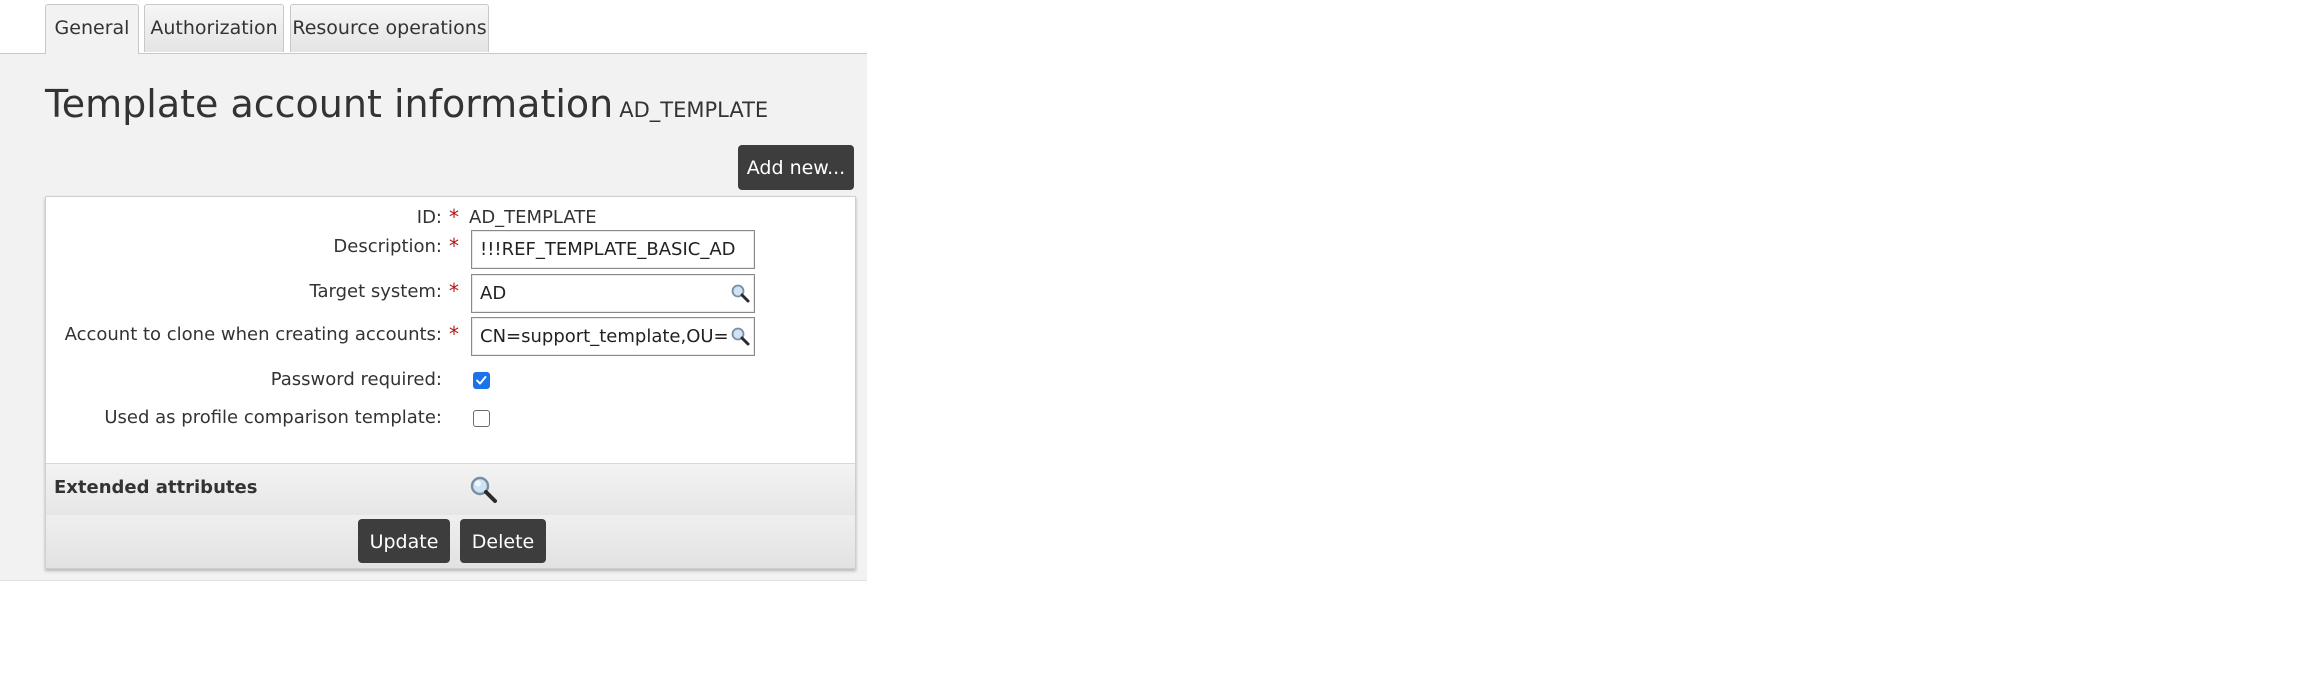 The image size is (2305, 697). Describe the element at coordinates (450, 489) in the screenshot. I see `extended-attributes-bar: Extended attributes` at that location.